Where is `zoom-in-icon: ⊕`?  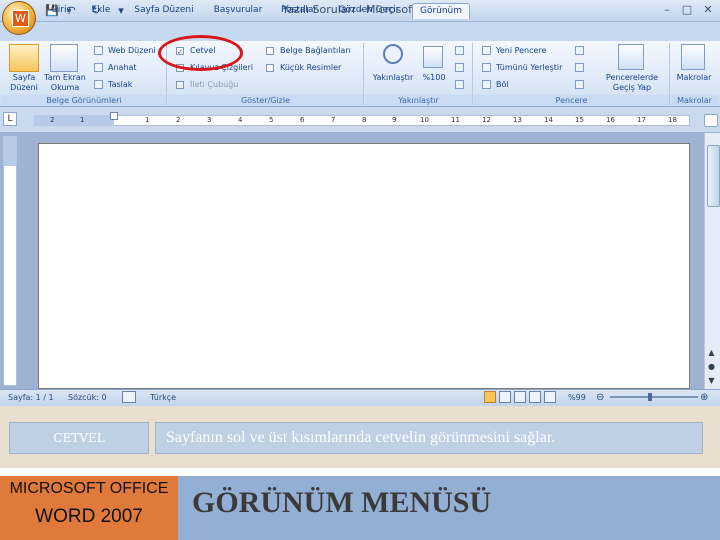 zoom-in-icon: ⊕ is located at coordinates (704, 397).